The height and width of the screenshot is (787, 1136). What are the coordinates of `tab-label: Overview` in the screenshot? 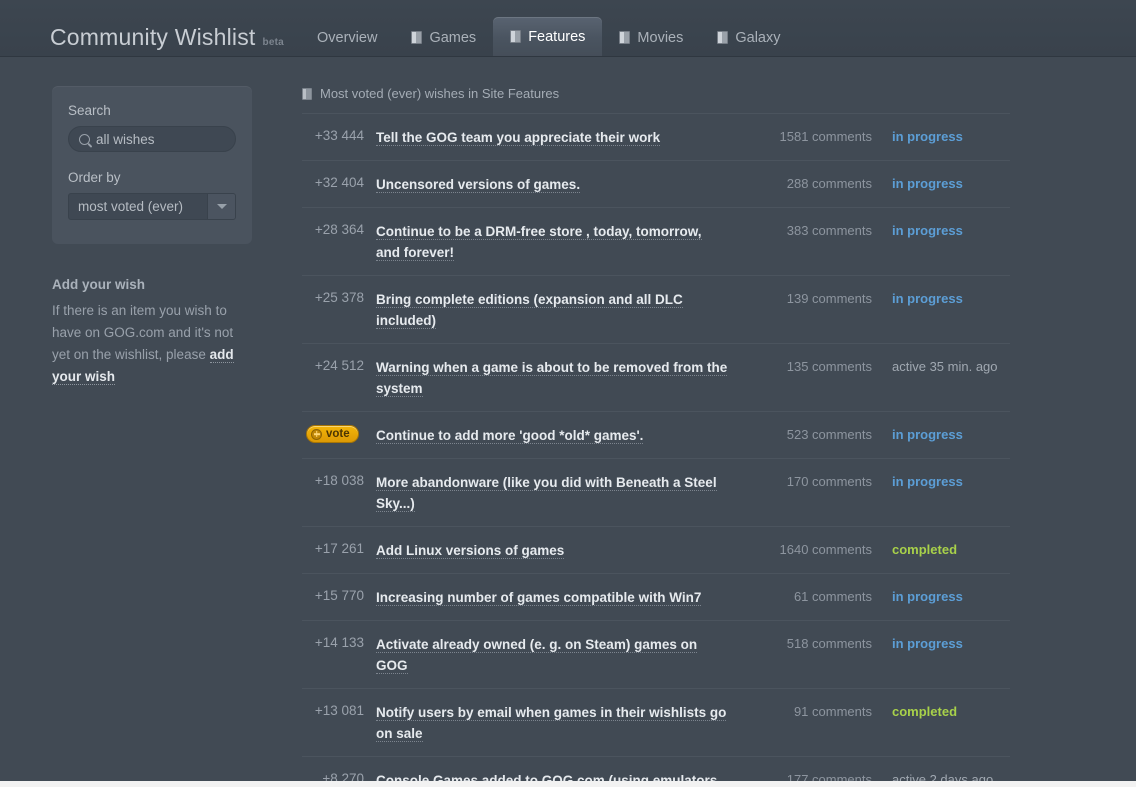 It's located at (347, 37).